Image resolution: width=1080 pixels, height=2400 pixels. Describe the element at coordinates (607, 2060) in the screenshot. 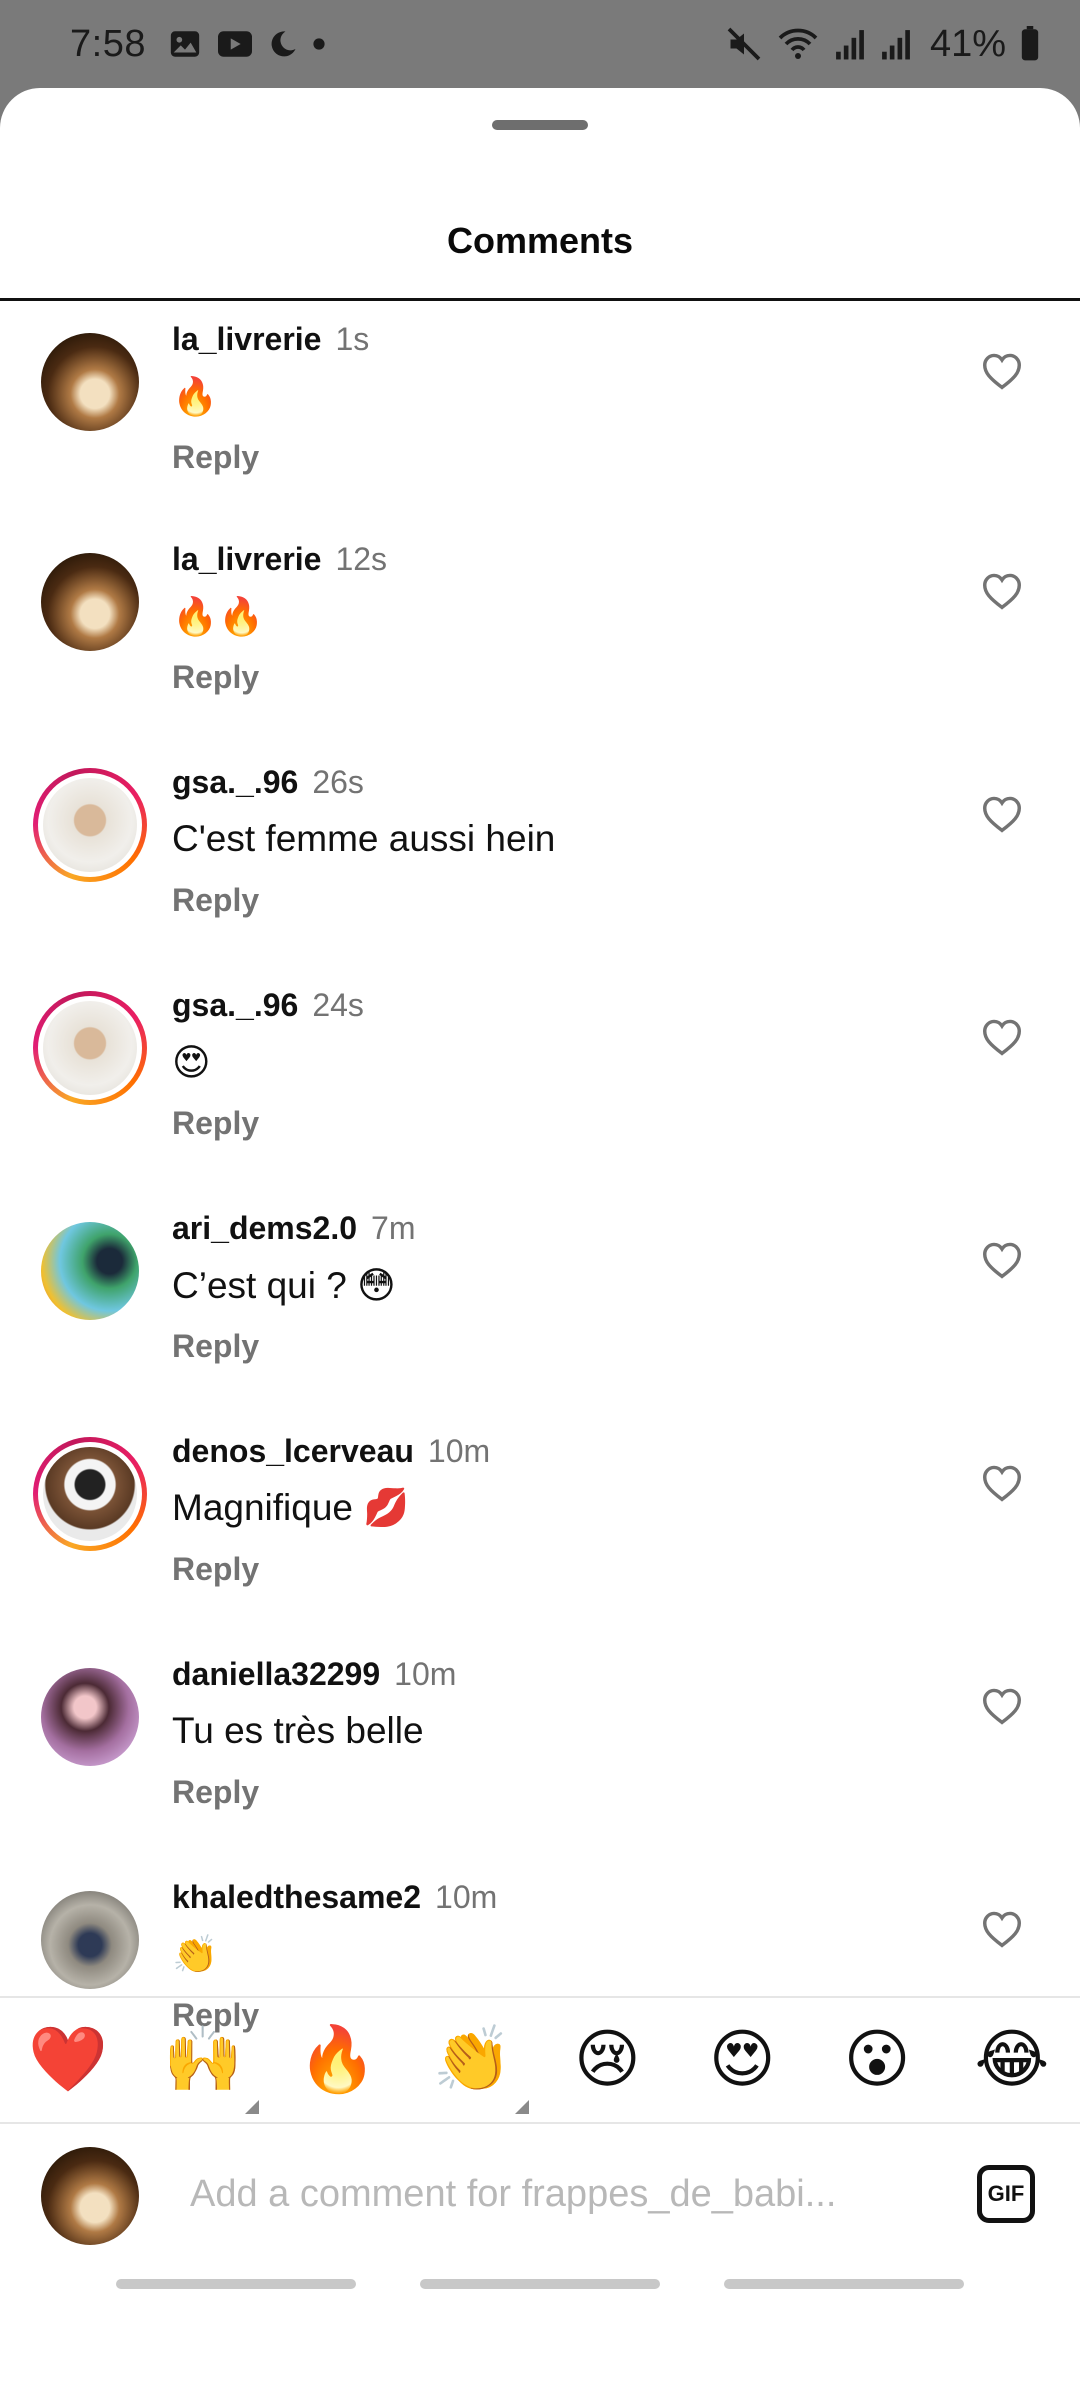

I see `reaction-crying-button: 😢` at that location.